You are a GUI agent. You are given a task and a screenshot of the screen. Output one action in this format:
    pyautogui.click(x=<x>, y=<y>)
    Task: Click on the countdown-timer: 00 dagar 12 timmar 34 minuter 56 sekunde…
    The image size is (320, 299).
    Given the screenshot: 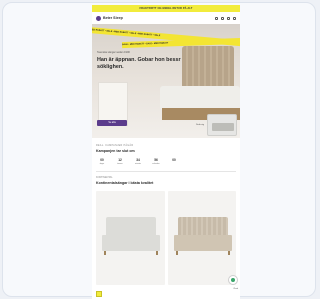 What is the action you would take?
    pyautogui.click(x=166, y=161)
    